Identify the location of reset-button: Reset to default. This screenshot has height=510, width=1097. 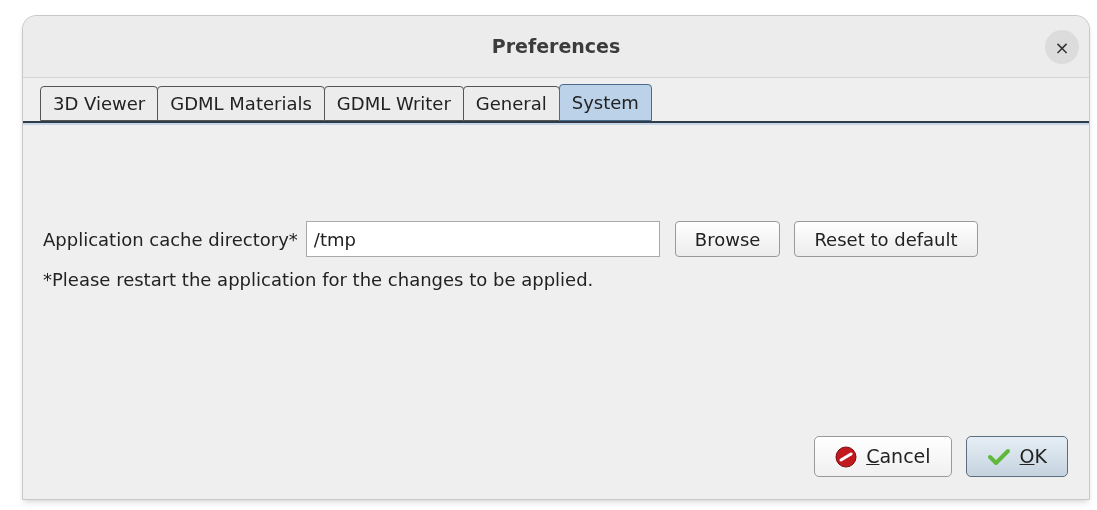
(886, 239).